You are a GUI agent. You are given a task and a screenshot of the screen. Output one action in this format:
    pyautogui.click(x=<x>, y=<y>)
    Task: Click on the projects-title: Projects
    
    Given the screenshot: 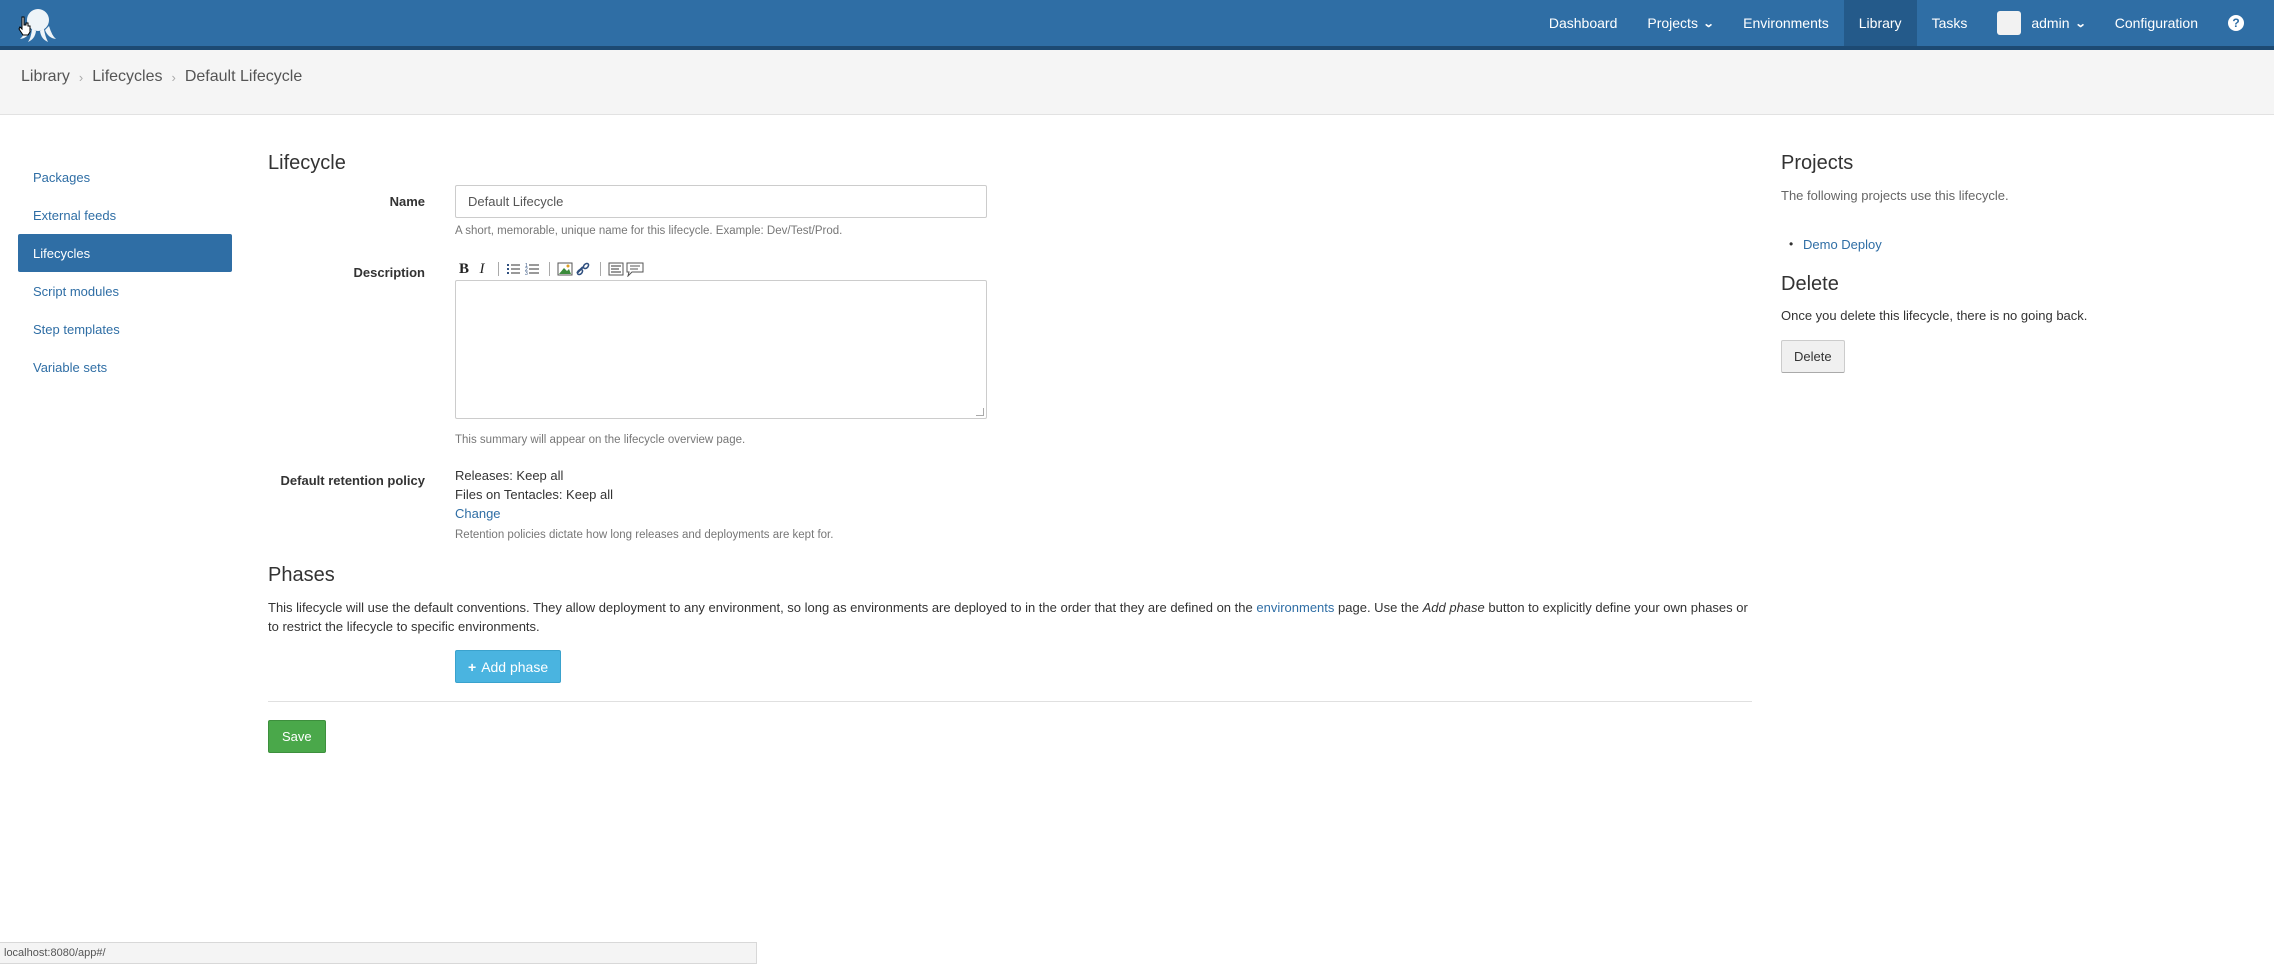 What is the action you would take?
    pyautogui.click(x=1817, y=163)
    